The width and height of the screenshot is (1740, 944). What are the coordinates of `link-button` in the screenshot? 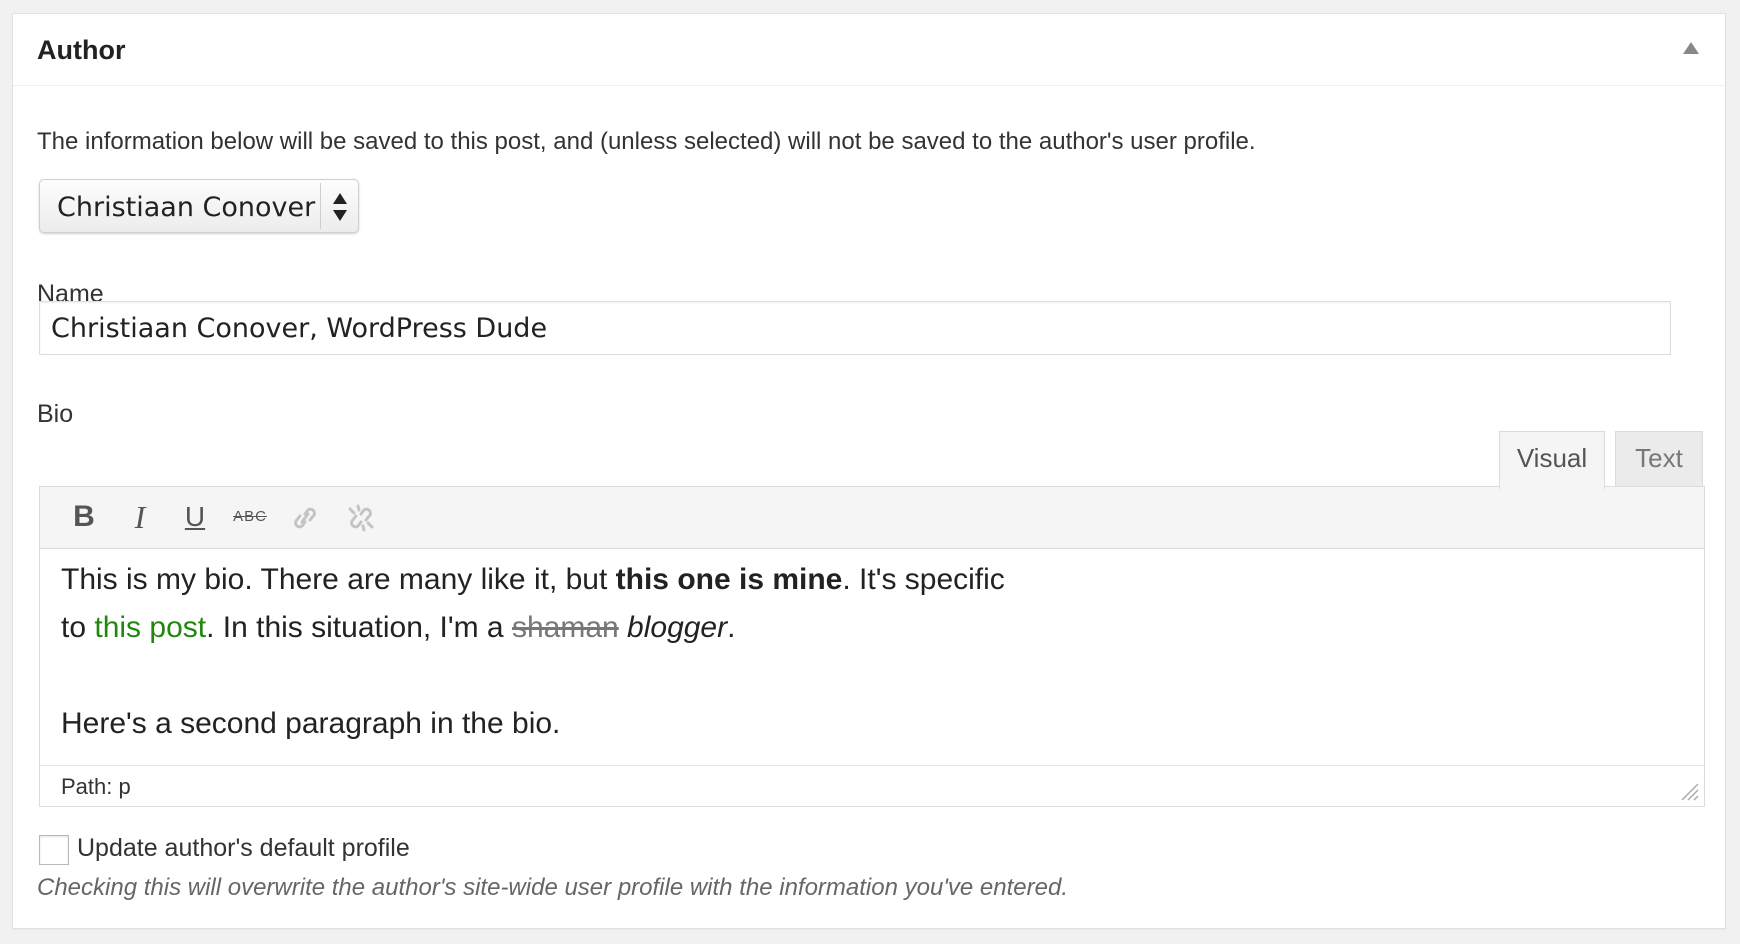 It's located at (305, 517).